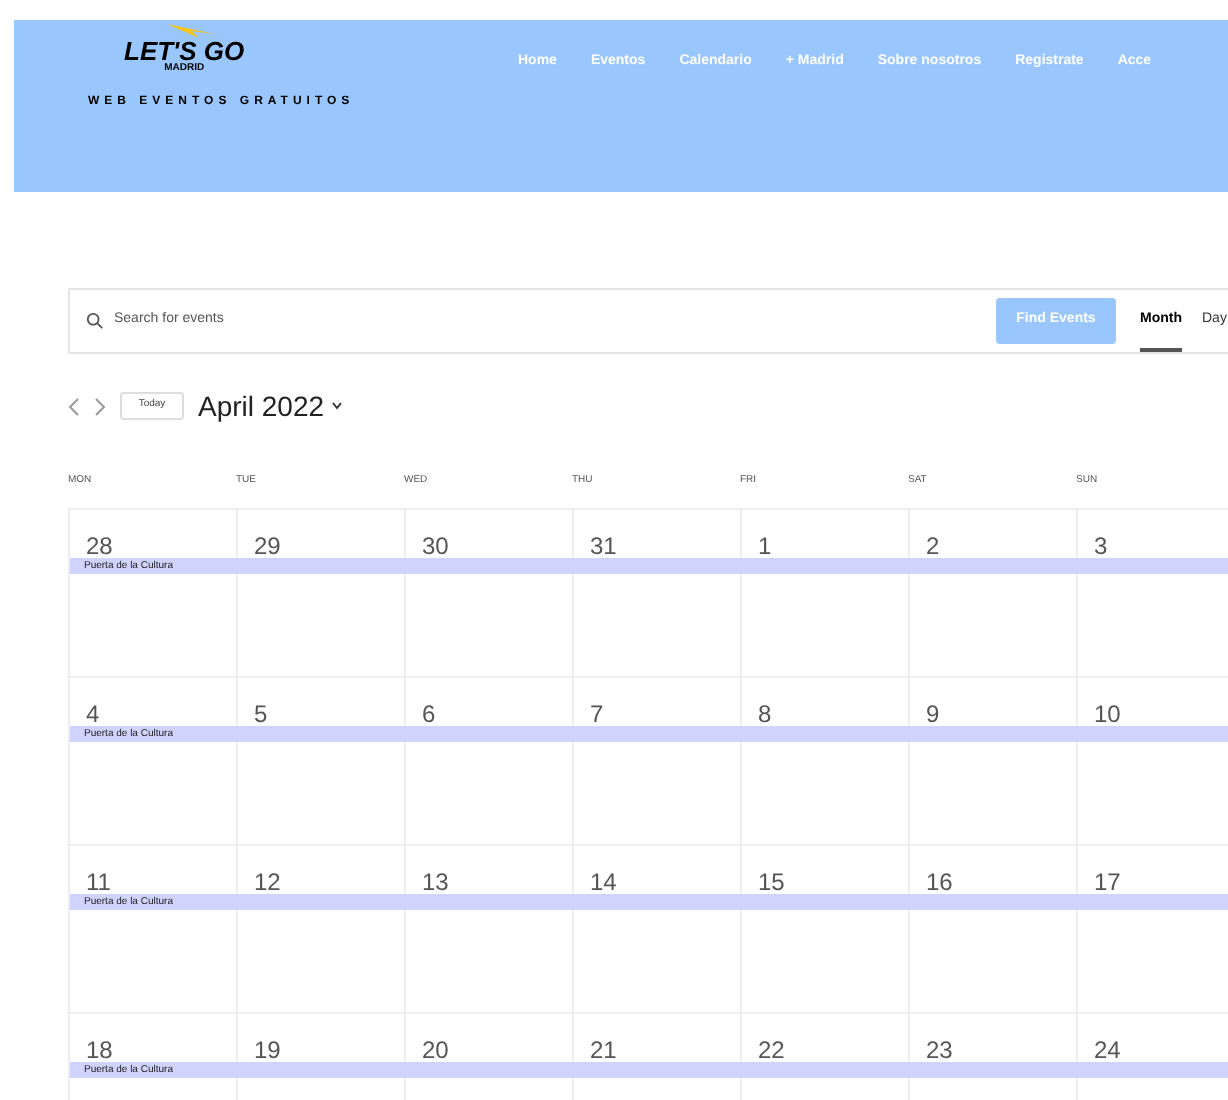 The image size is (1228, 1100). What do you see at coordinates (1107, 1050) in the screenshot?
I see `day-number: 24` at bounding box center [1107, 1050].